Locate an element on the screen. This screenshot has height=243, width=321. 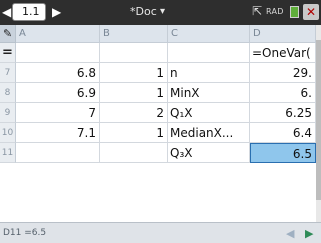
table-cell: n is located at coordinates (209, 73).